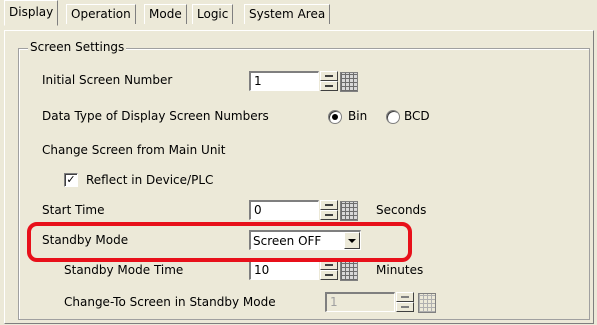  I want to click on tab-display: Display, so click(31, 13).